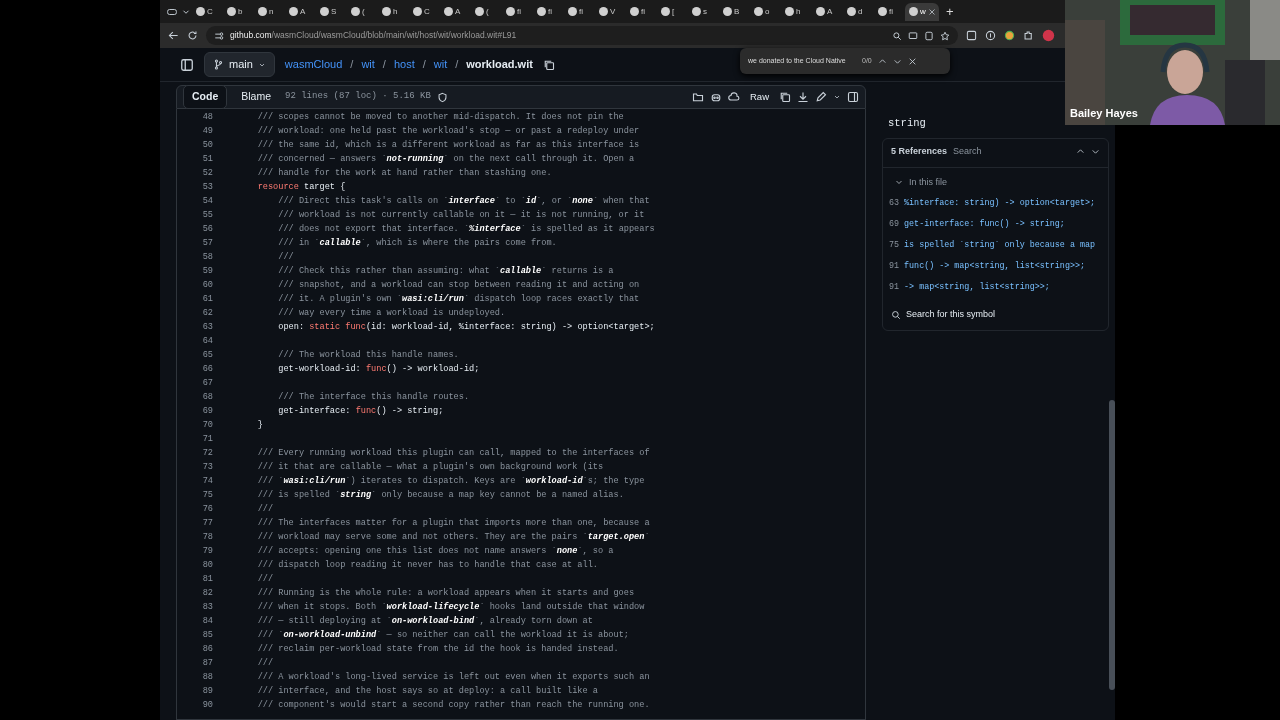 The width and height of the screenshot is (1280, 720). What do you see at coordinates (404, 64) in the screenshot?
I see `breadcrumb-link: host` at bounding box center [404, 64].